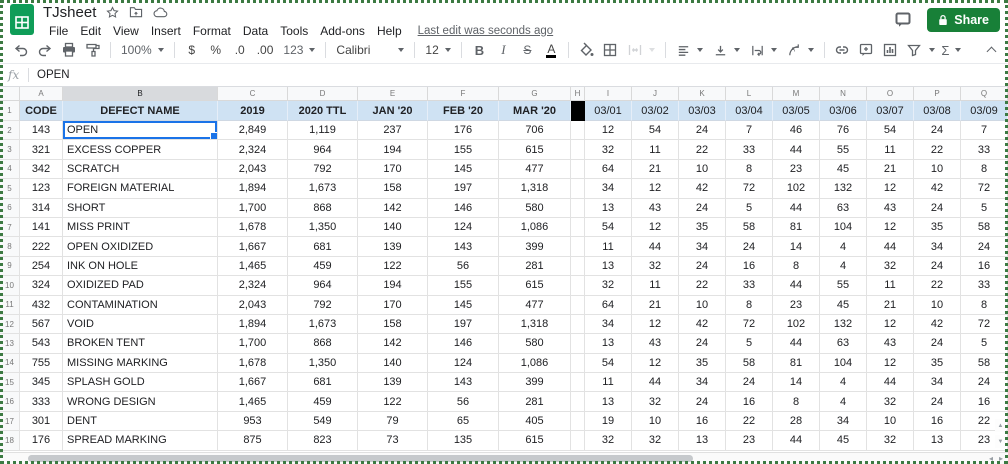 This screenshot has width=1008, height=464. What do you see at coordinates (10, 363) in the screenshot?
I see `row-header-14: 14` at bounding box center [10, 363].